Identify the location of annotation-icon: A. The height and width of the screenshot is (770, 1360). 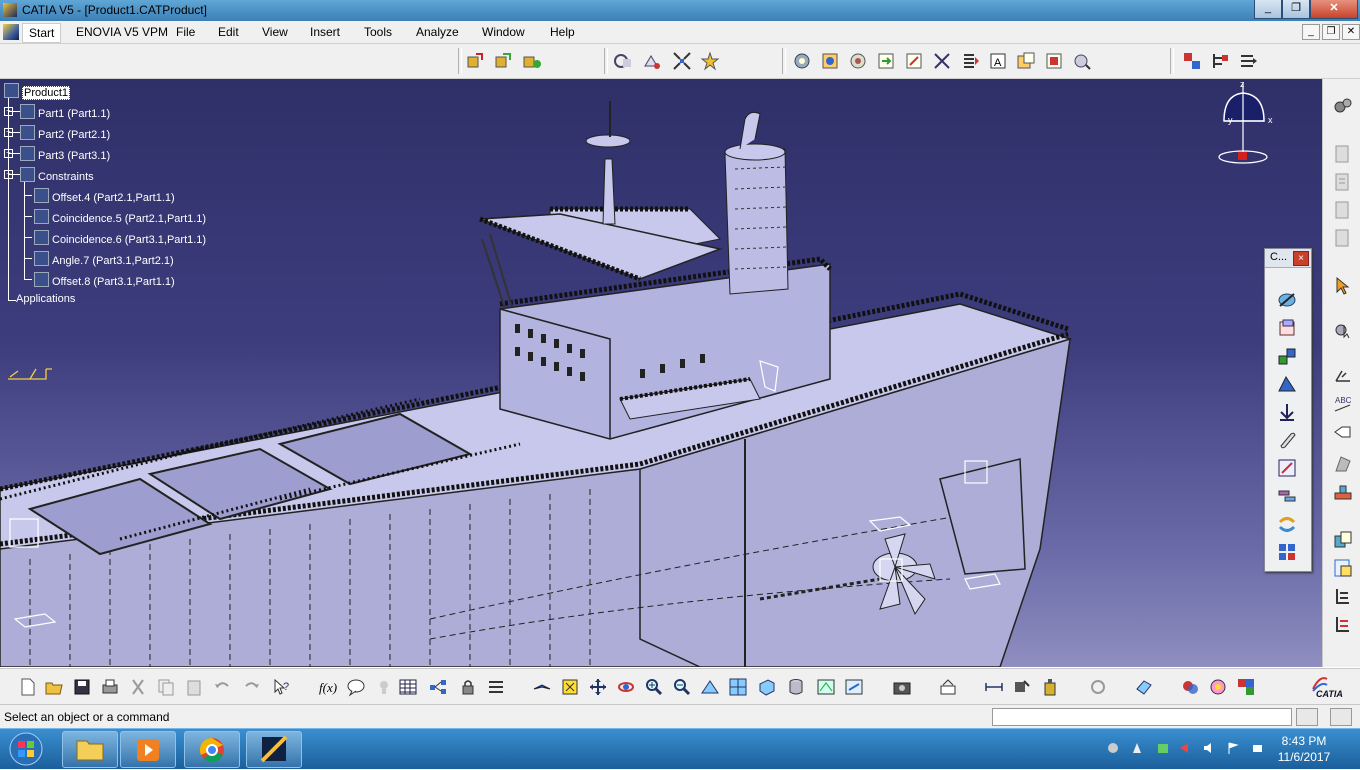
(998, 61).